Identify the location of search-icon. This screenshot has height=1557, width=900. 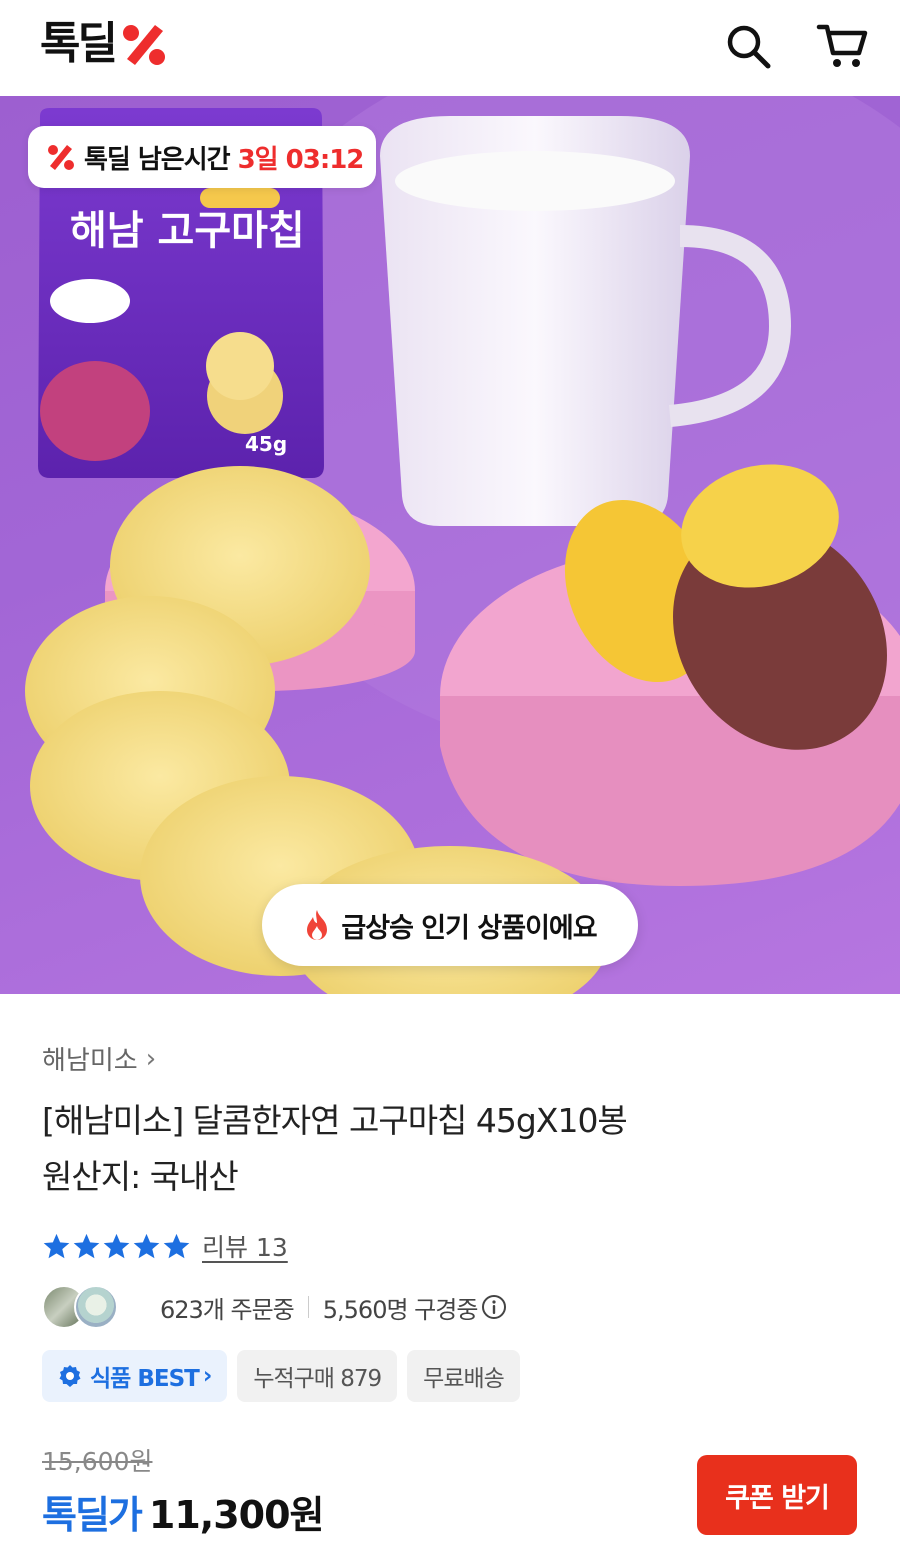
(749, 47).